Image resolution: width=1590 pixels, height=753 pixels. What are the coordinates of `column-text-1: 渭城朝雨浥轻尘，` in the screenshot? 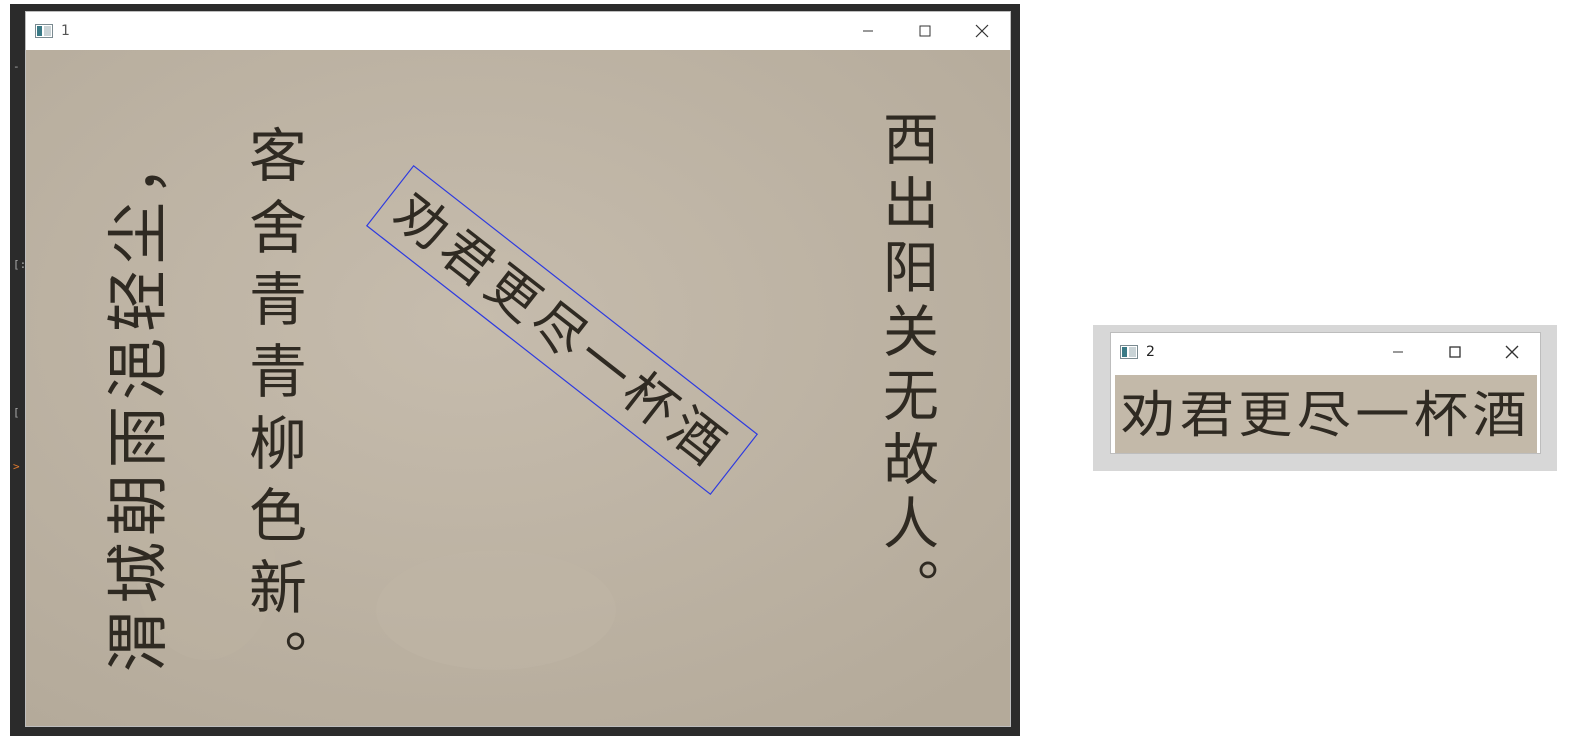 It's located at (138, 400).